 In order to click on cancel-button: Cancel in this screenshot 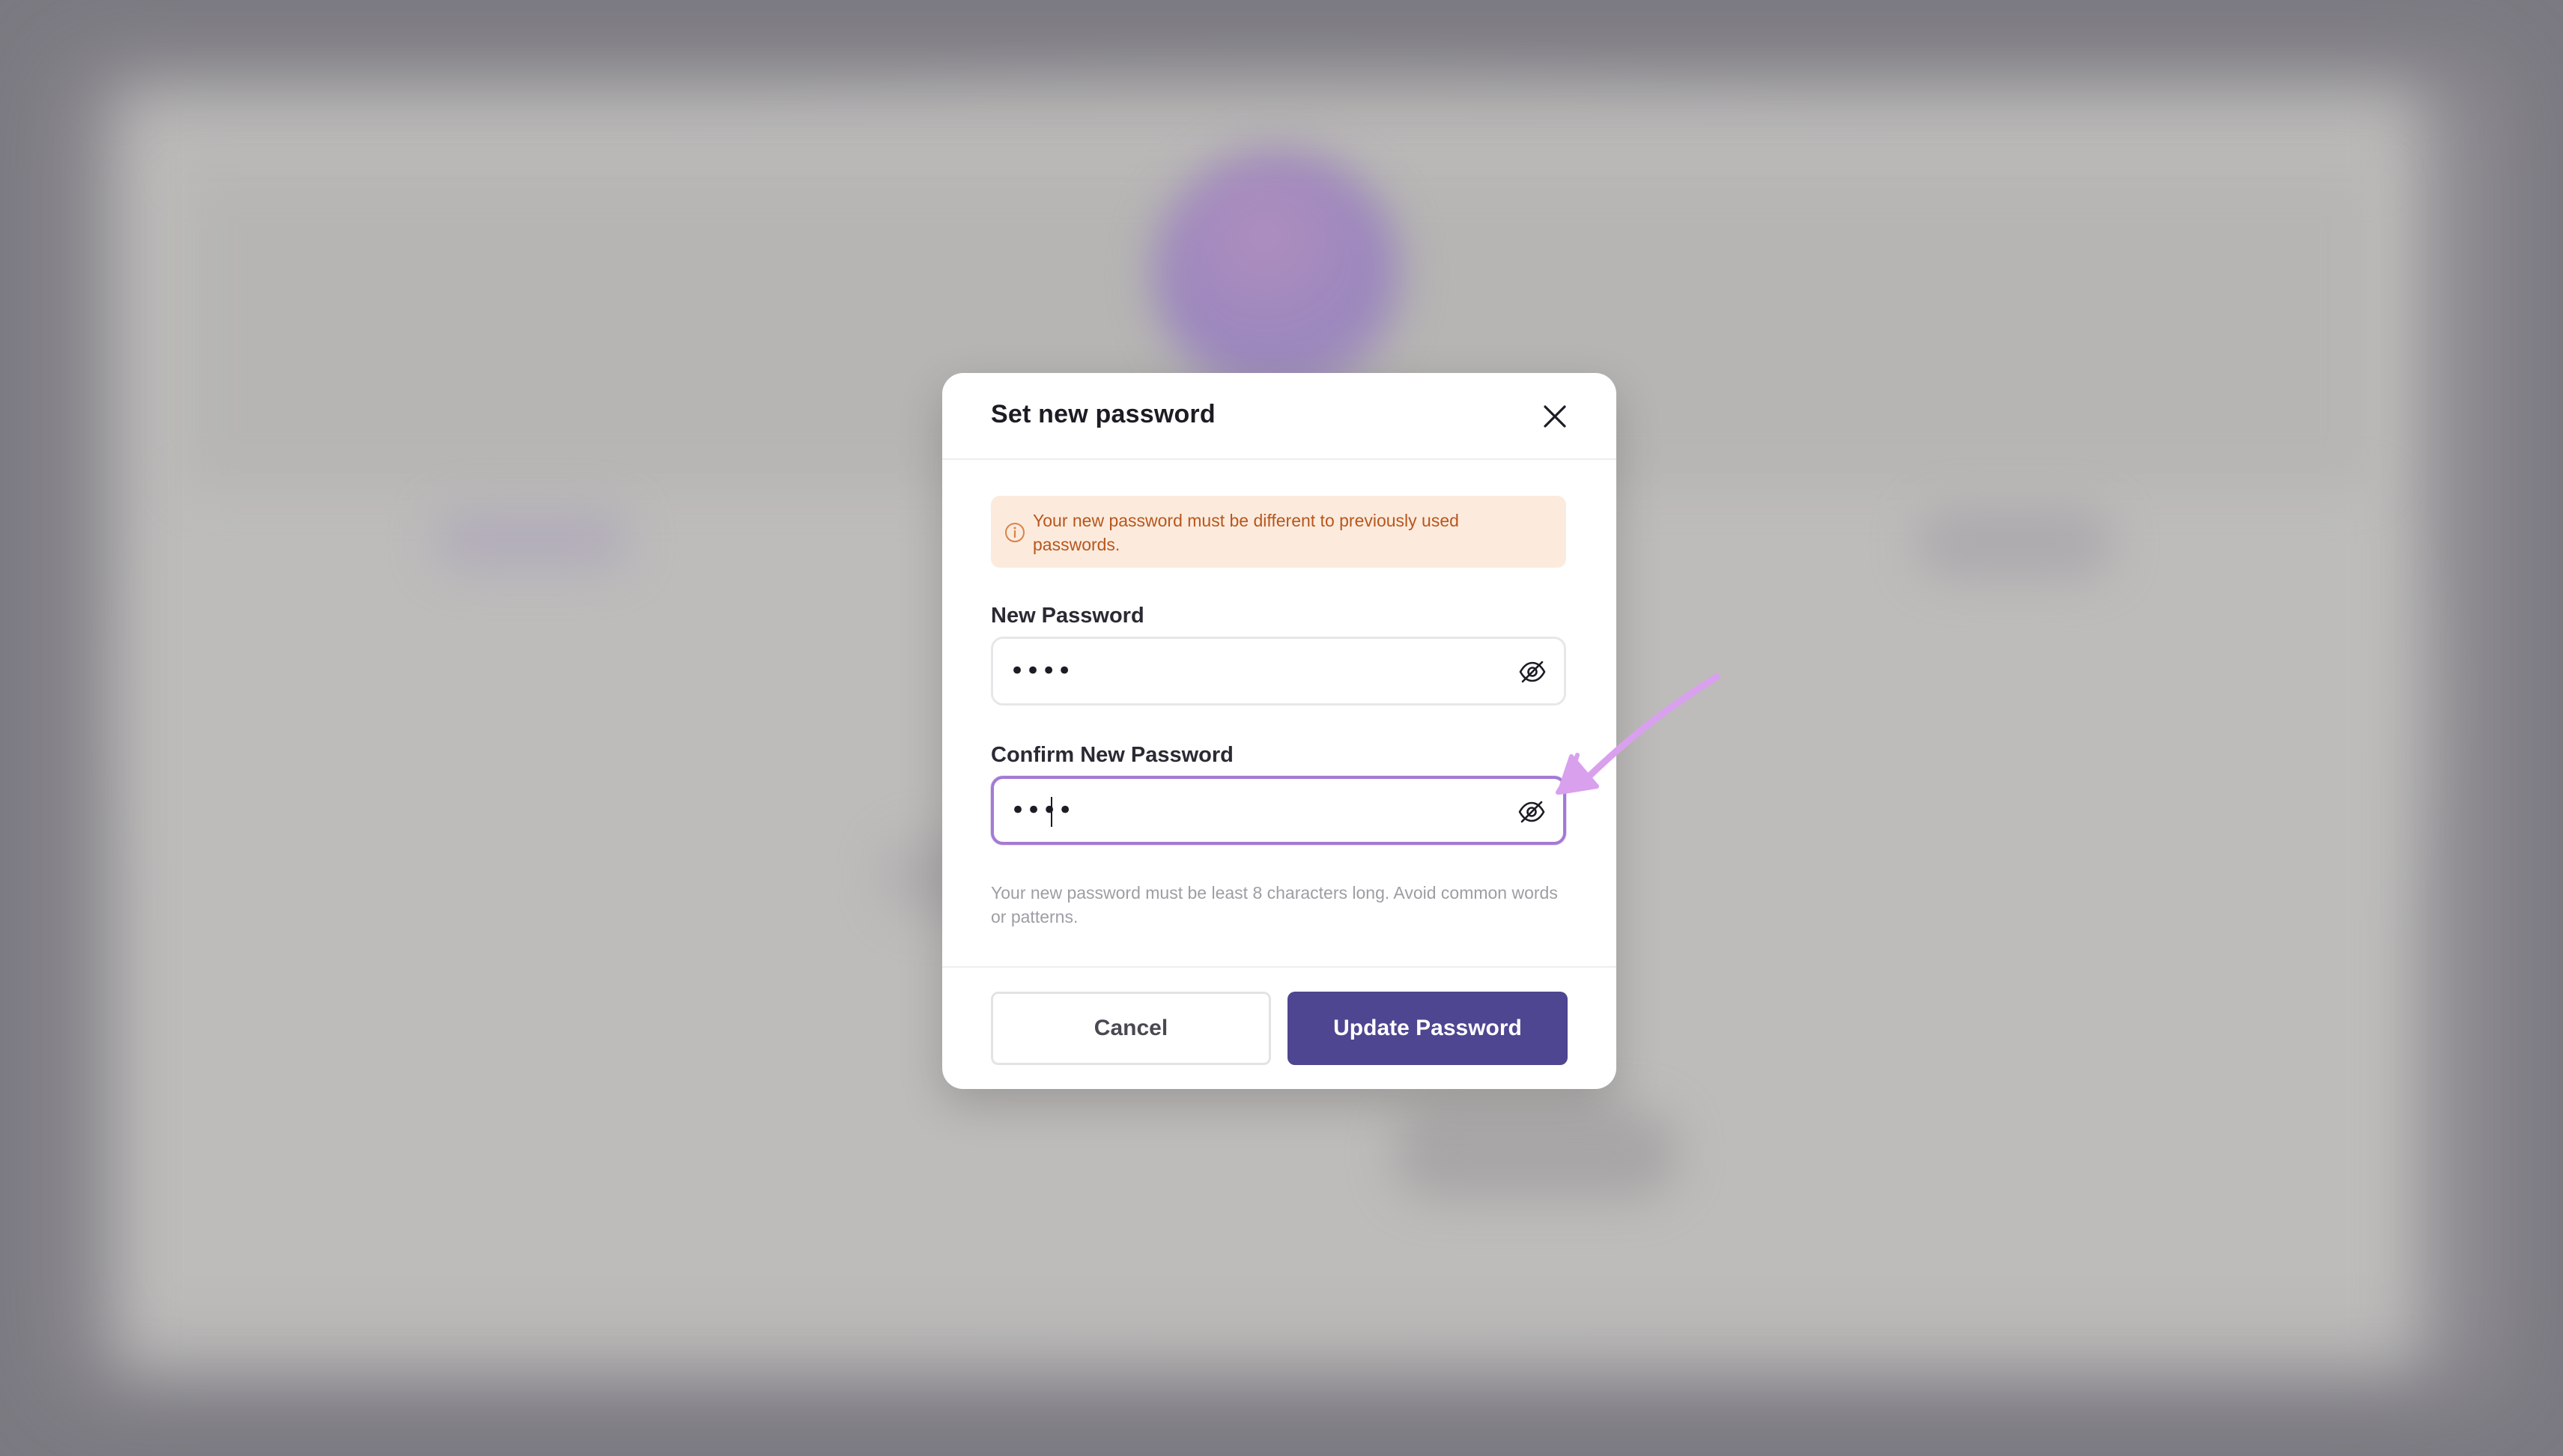, I will do `click(1131, 1028)`.